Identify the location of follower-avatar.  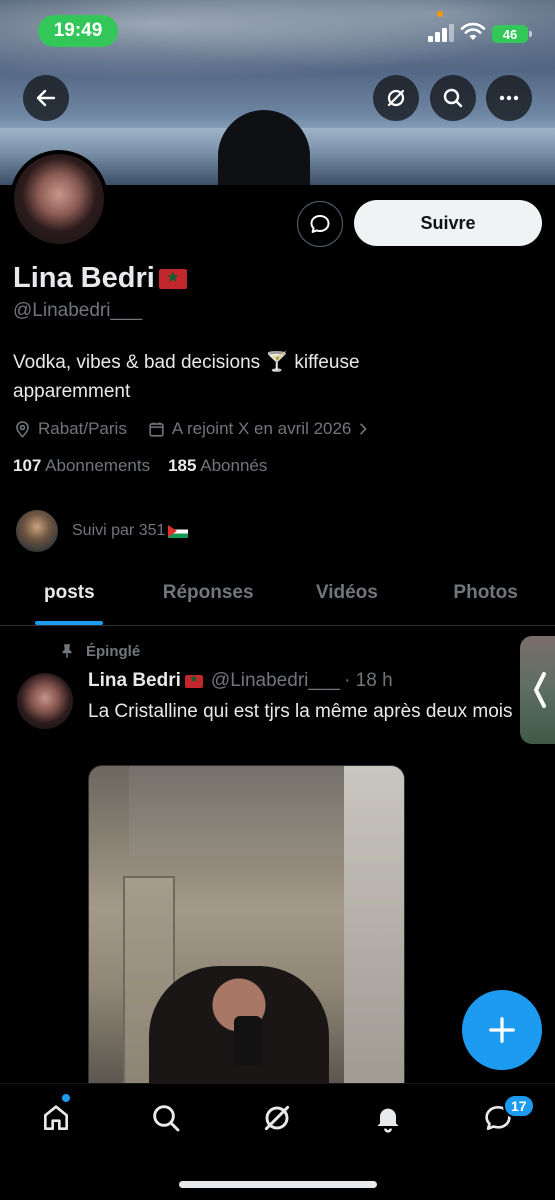
(37, 531).